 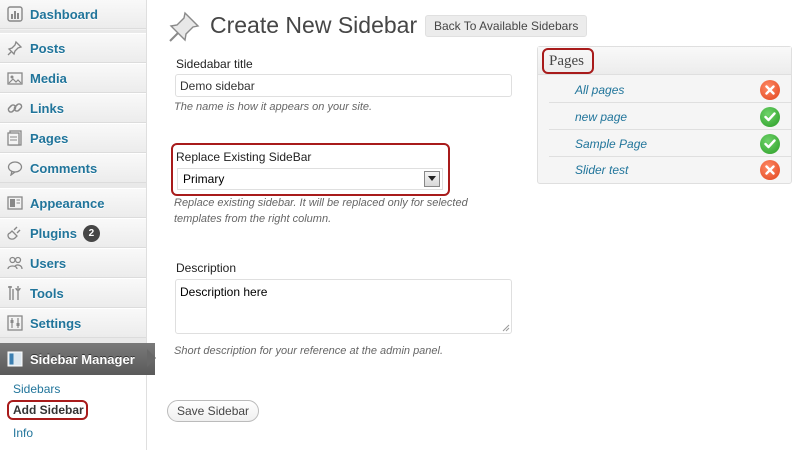 I want to click on plug-icon, so click(x=15, y=233).